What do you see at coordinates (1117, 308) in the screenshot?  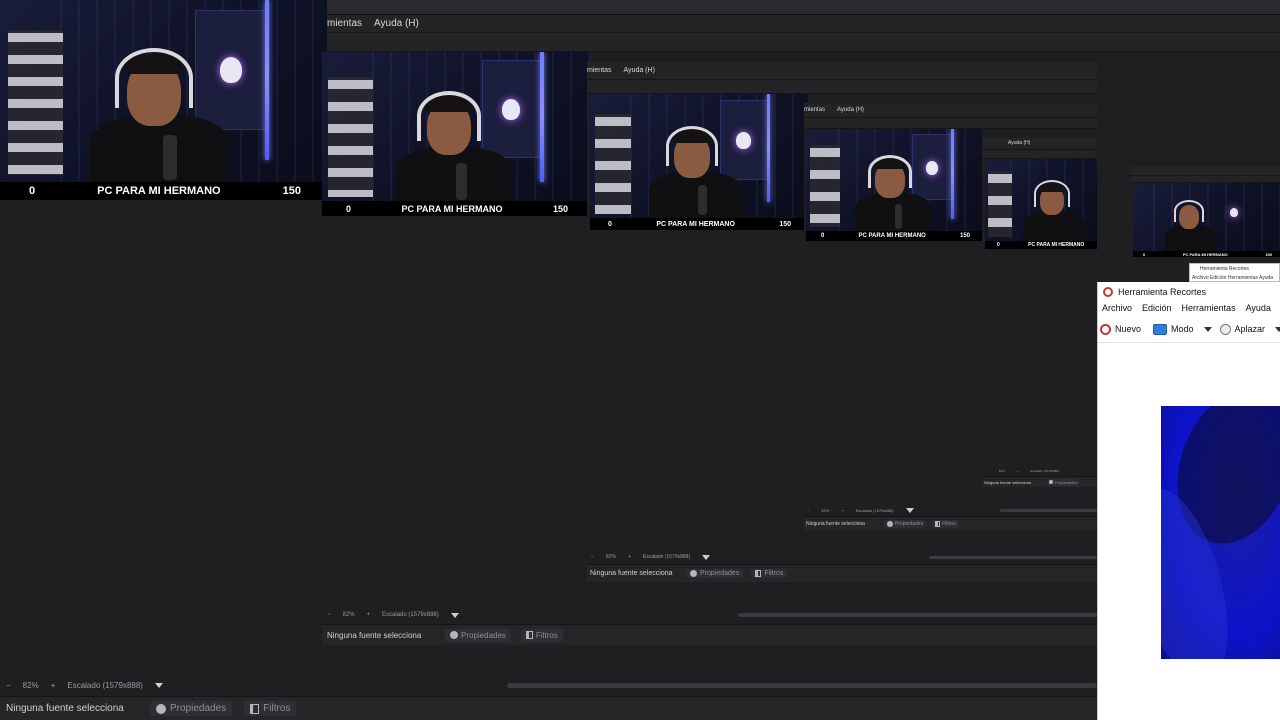 I see `snip-menu-archivo: Archivo` at bounding box center [1117, 308].